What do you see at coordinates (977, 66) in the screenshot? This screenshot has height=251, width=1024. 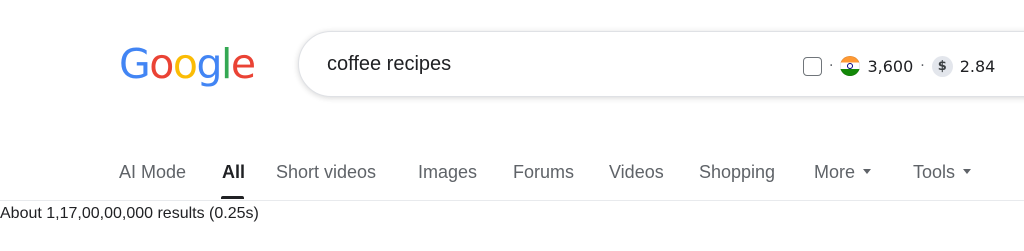 I see `cpc-value: 2.84` at bounding box center [977, 66].